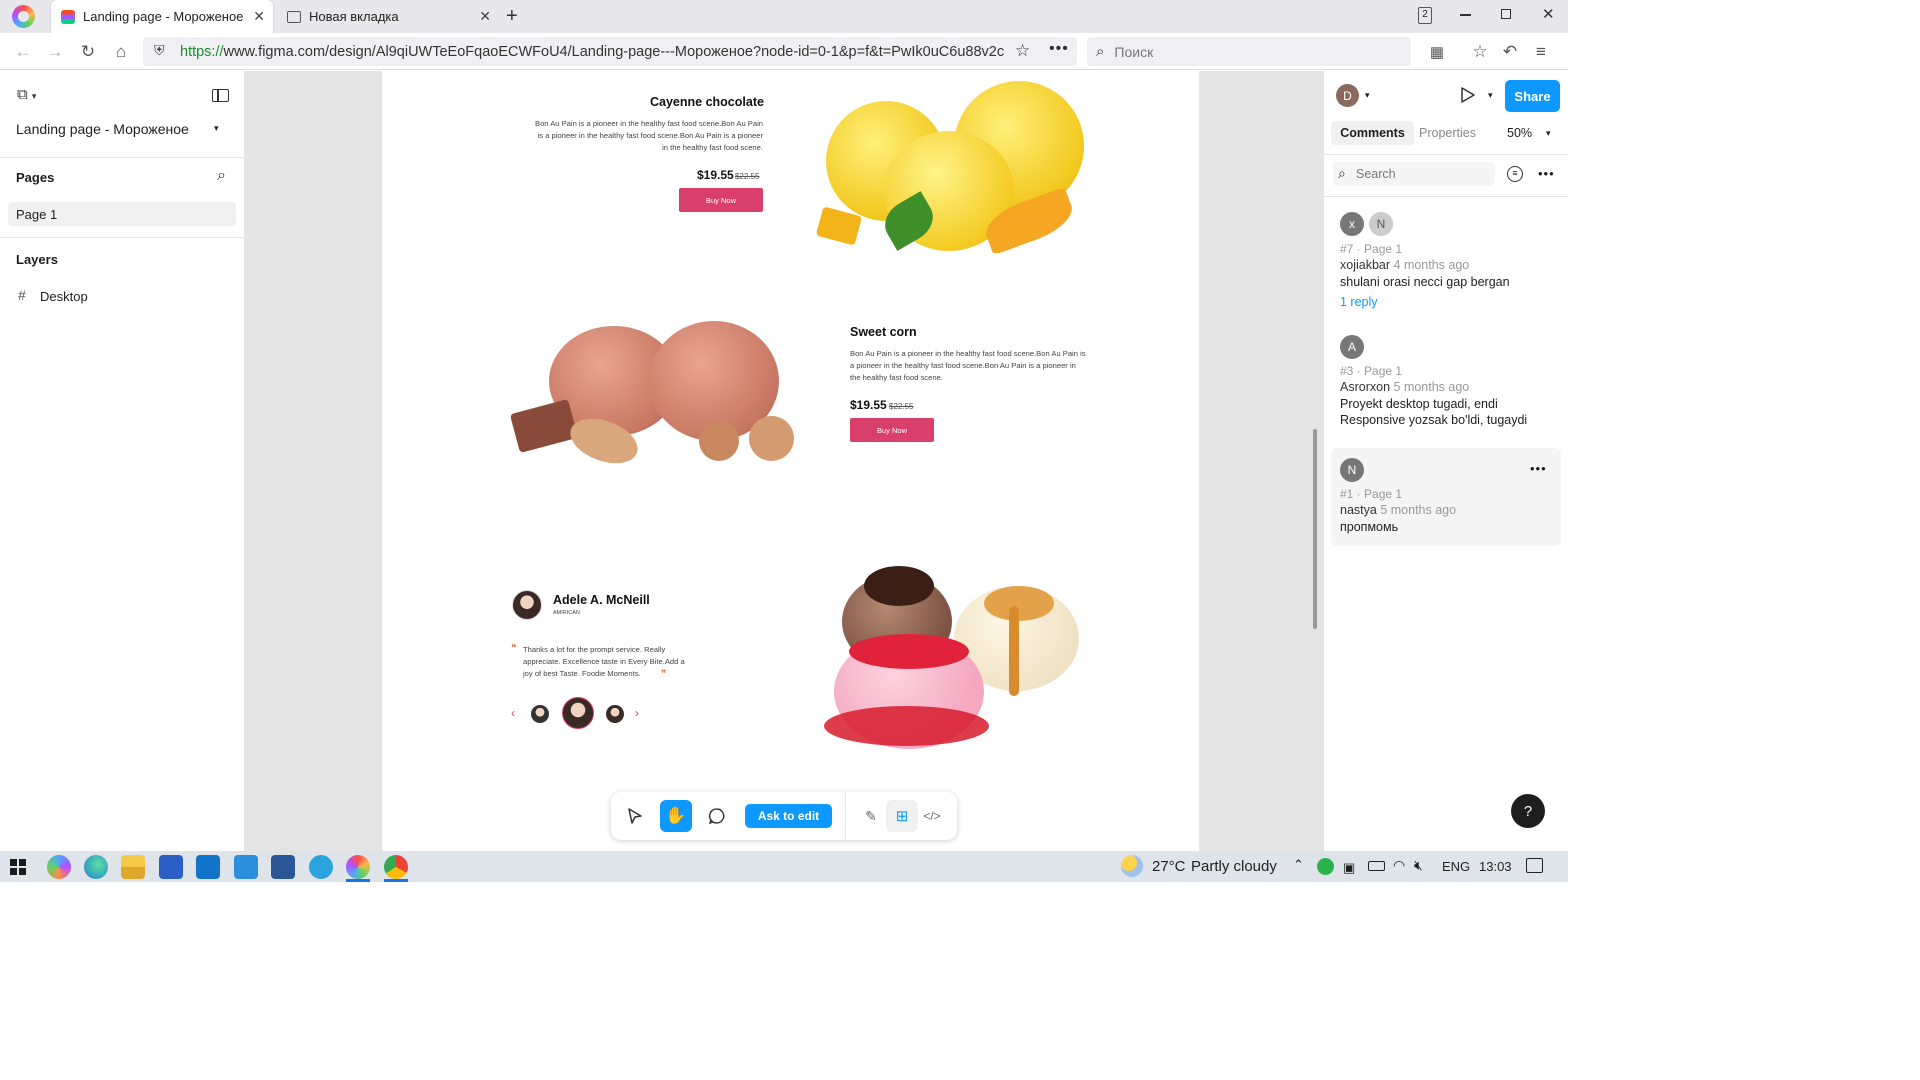  I want to click on home-icon: ⌂, so click(121, 52).